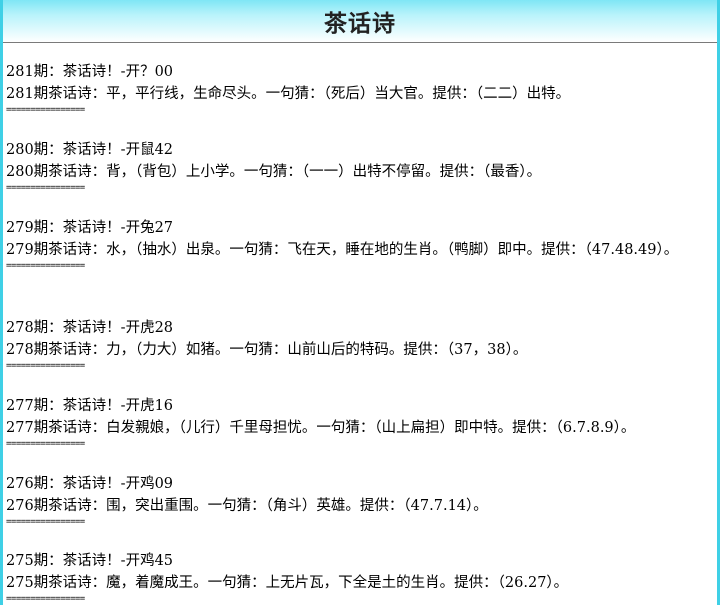  What do you see at coordinates (90, 150) in the screenshot?
I see `entry-heading: 280期：茶话诗！-开鼠42` at bounding box center [90, 150].